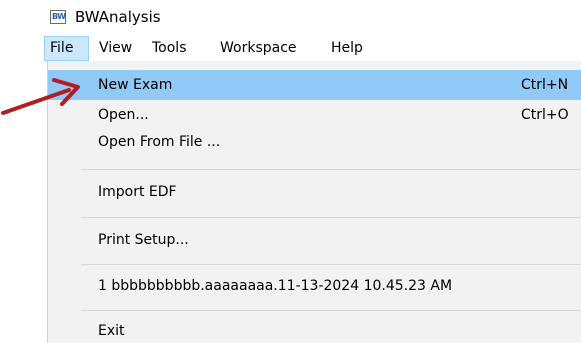  I want to click on menu-workspace: Workspace, so click(258, 48).